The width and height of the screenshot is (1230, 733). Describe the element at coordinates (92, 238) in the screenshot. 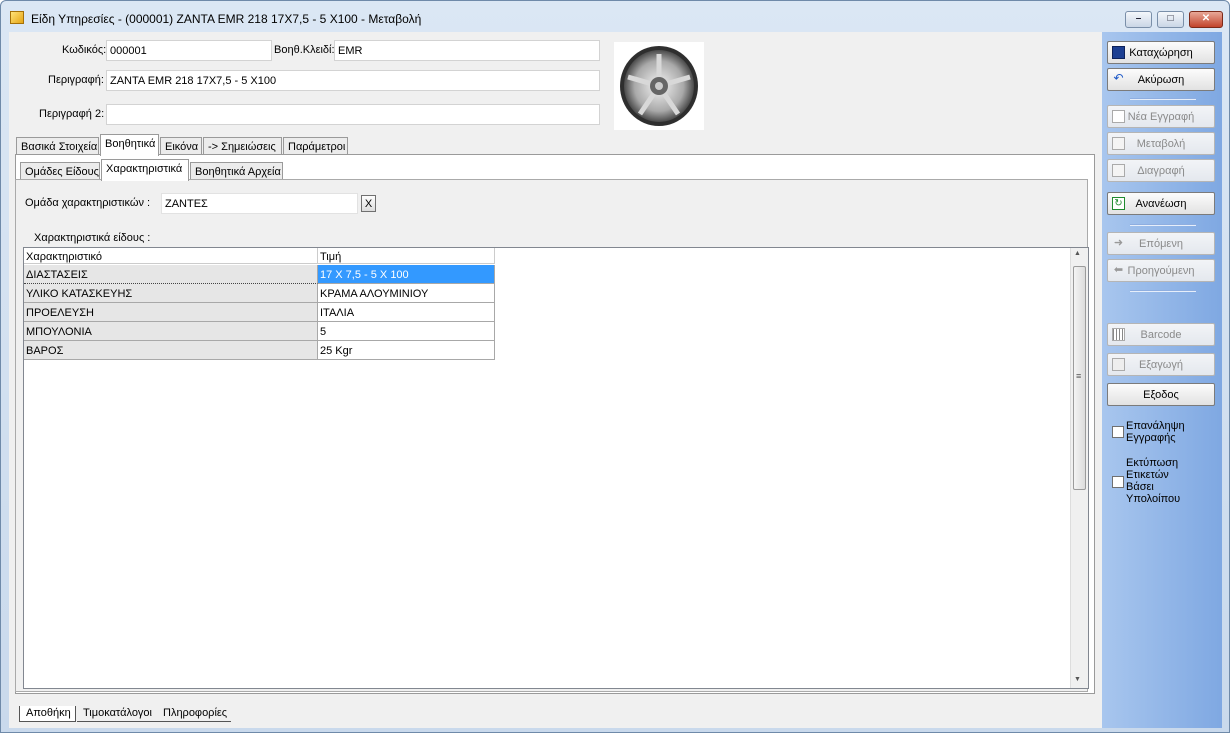

I see `grid-title: Χαρακτηριστικά είδους :` at that location.